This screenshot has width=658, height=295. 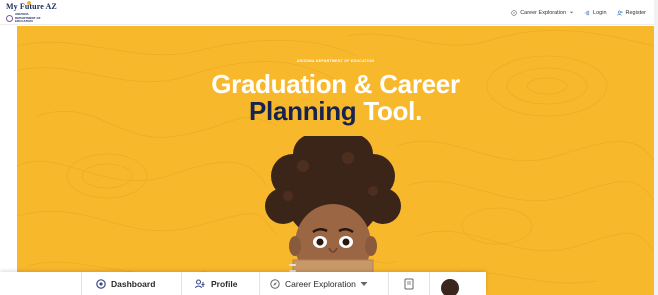 What do you see at coordinates (31, 6) in the screenshot?
I see `logo-title: My Future AZ` at bounding box center [31, 6].